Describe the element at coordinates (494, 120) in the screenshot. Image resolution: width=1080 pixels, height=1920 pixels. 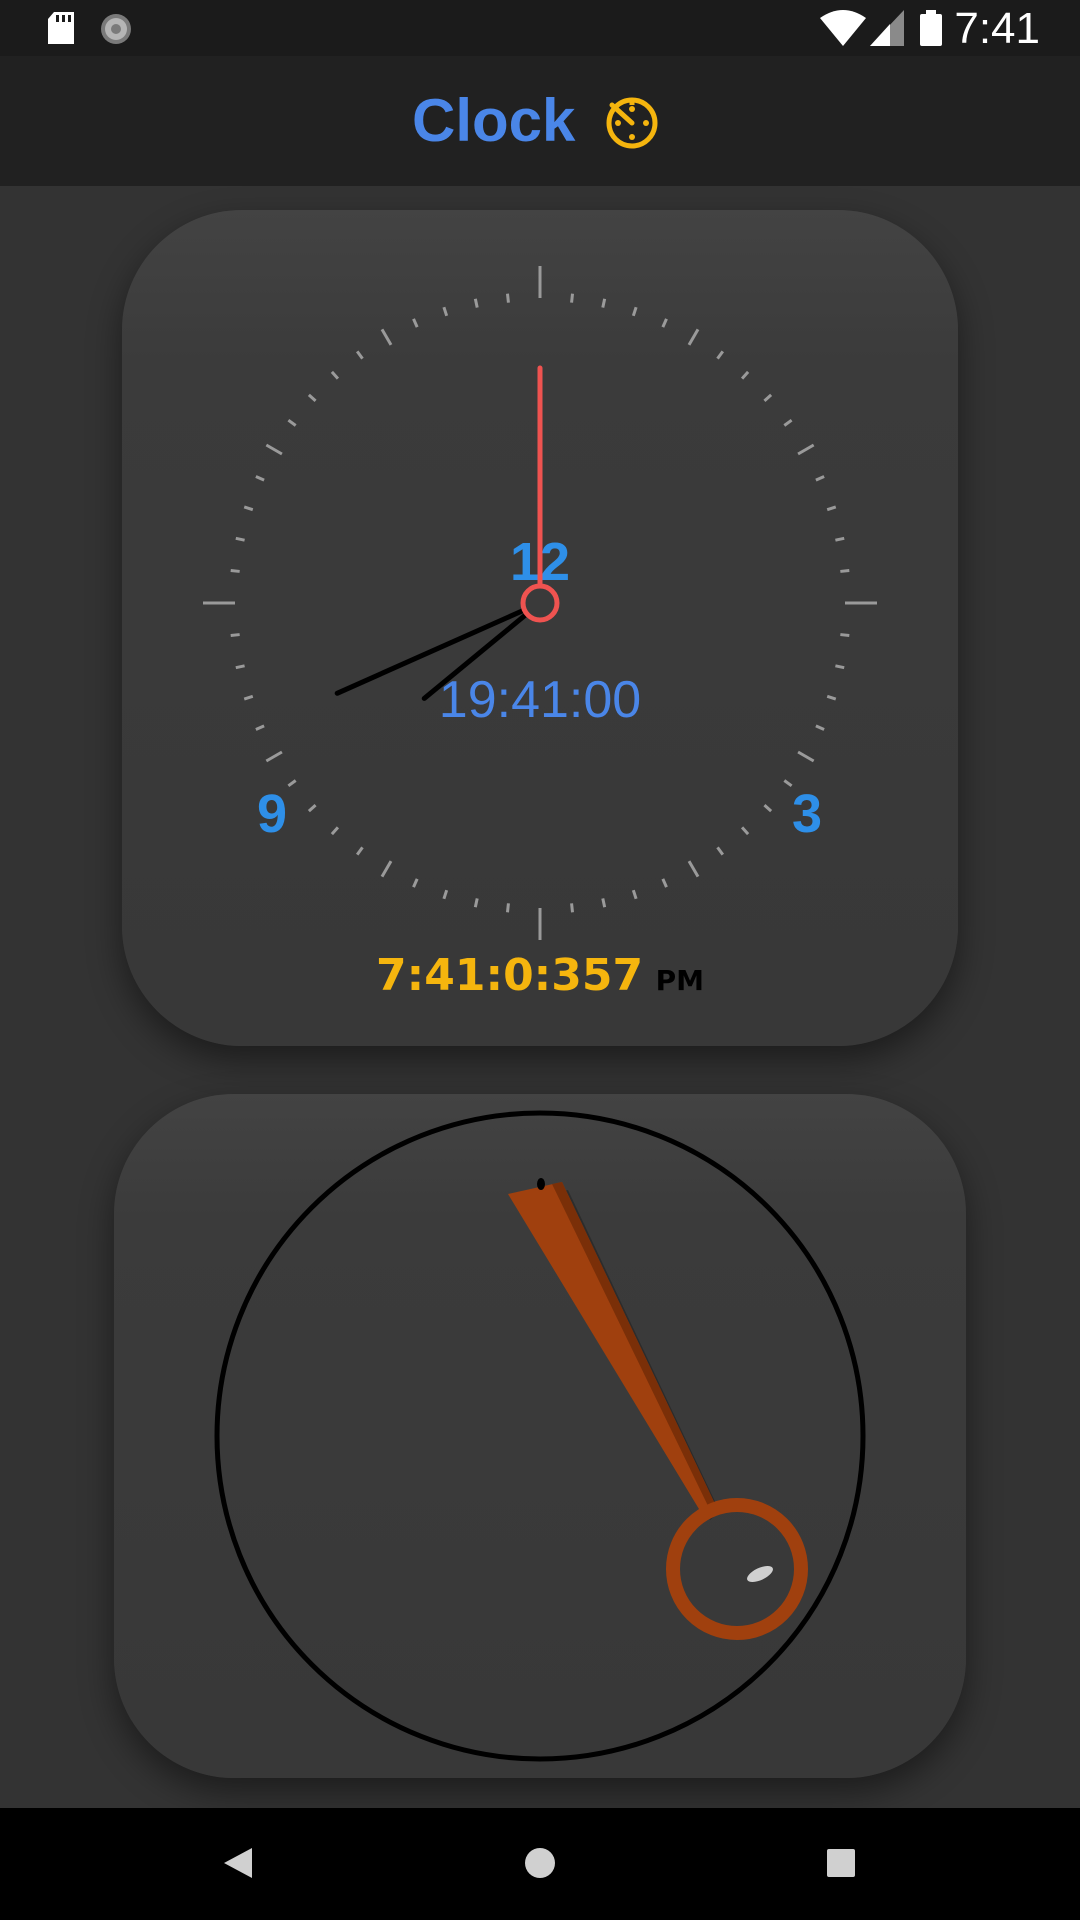
I see `app-title: Clock` at that location.